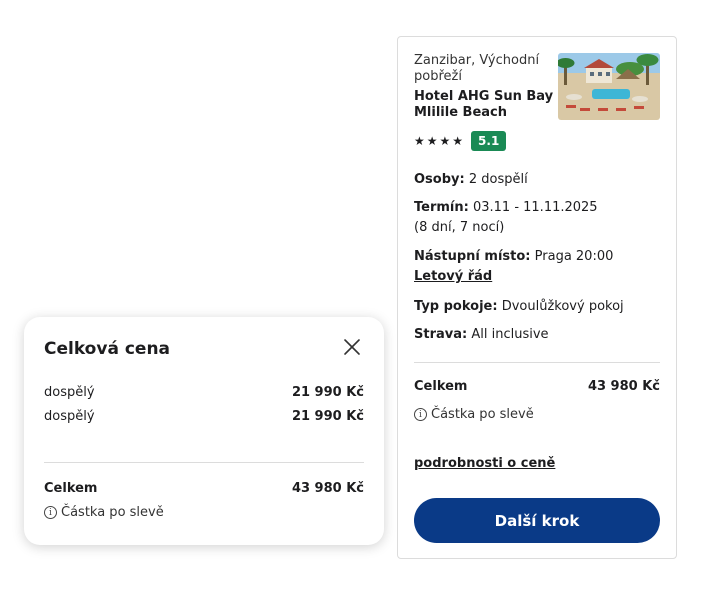 The height and width of the screenshot is (589, 720). I want to click on popover-discount-note: i Částka po slevě, so click(104, 512).